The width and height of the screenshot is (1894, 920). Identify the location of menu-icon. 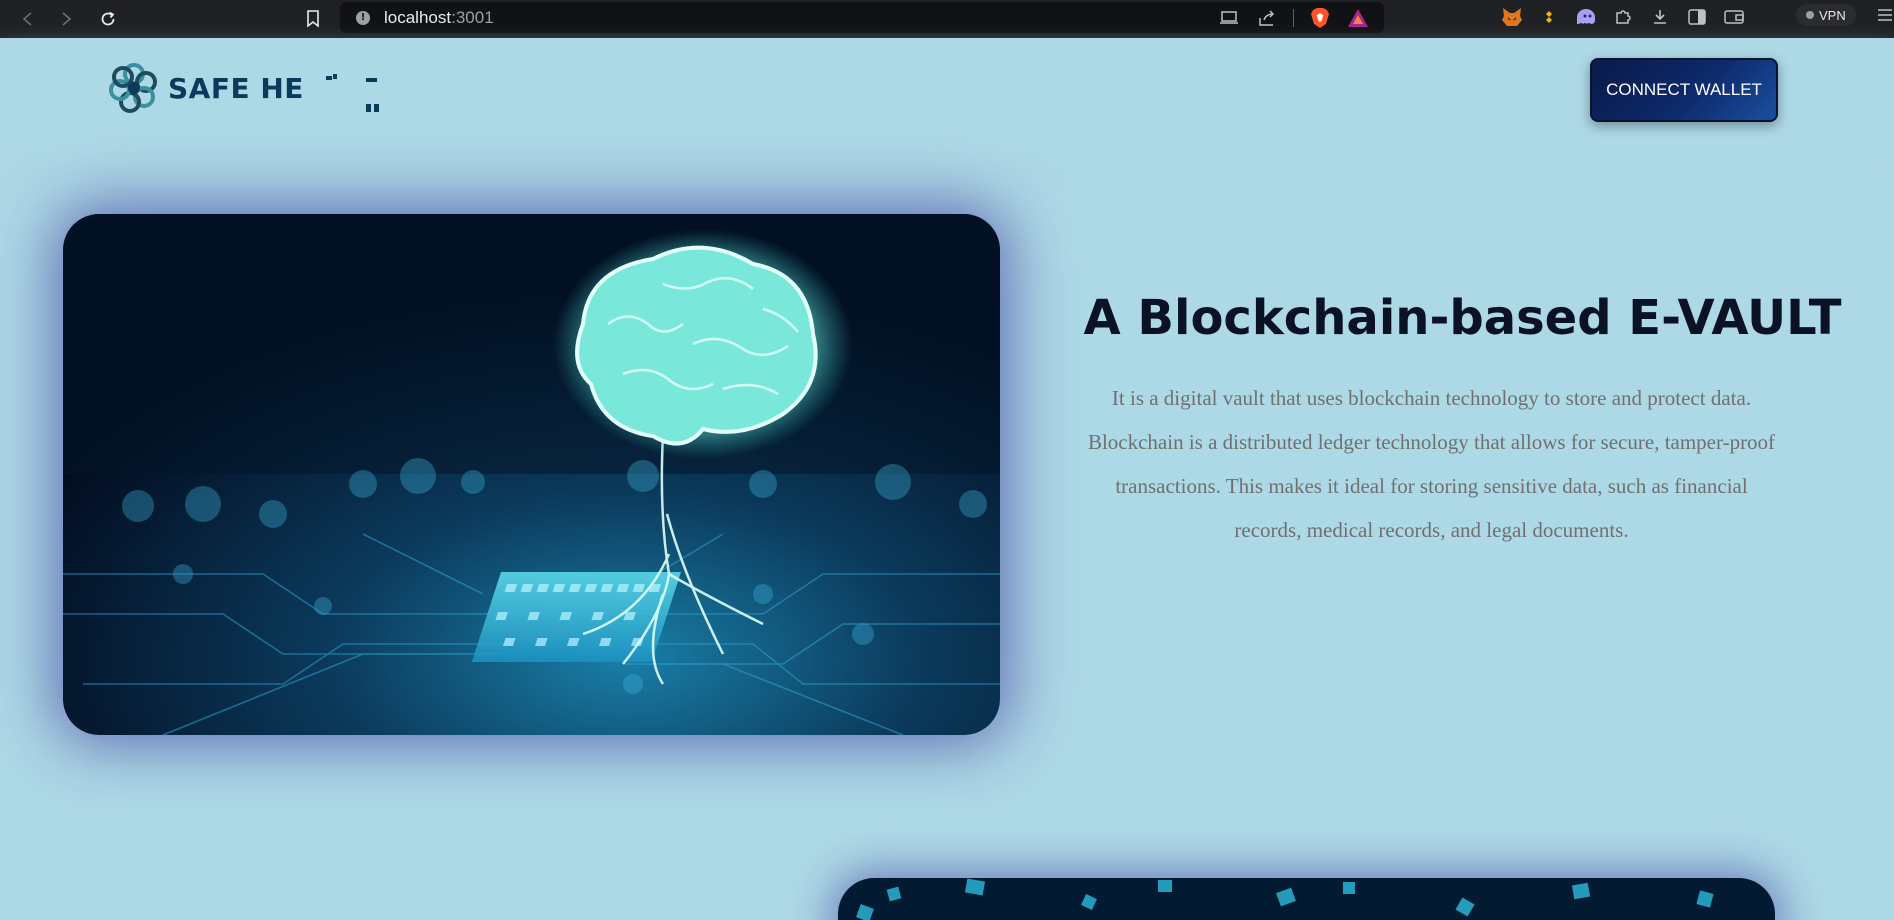
(1885, 16).